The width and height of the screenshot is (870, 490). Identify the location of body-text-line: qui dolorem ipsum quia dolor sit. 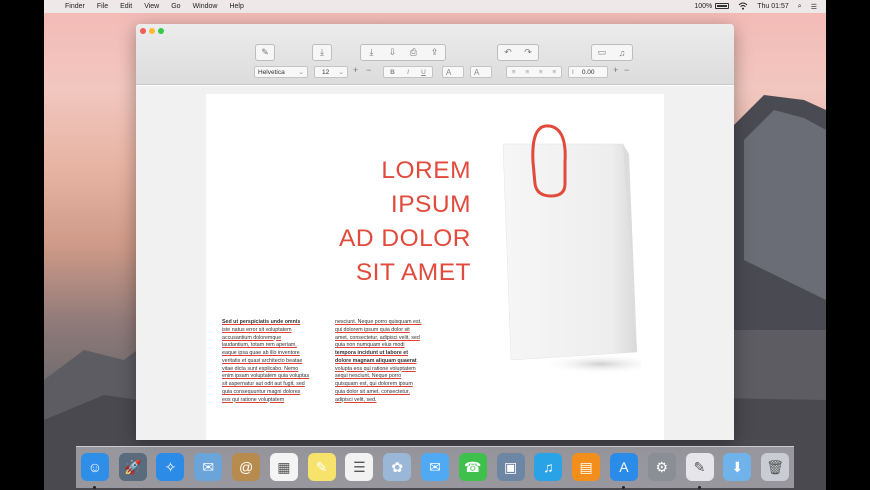
(372, 329).